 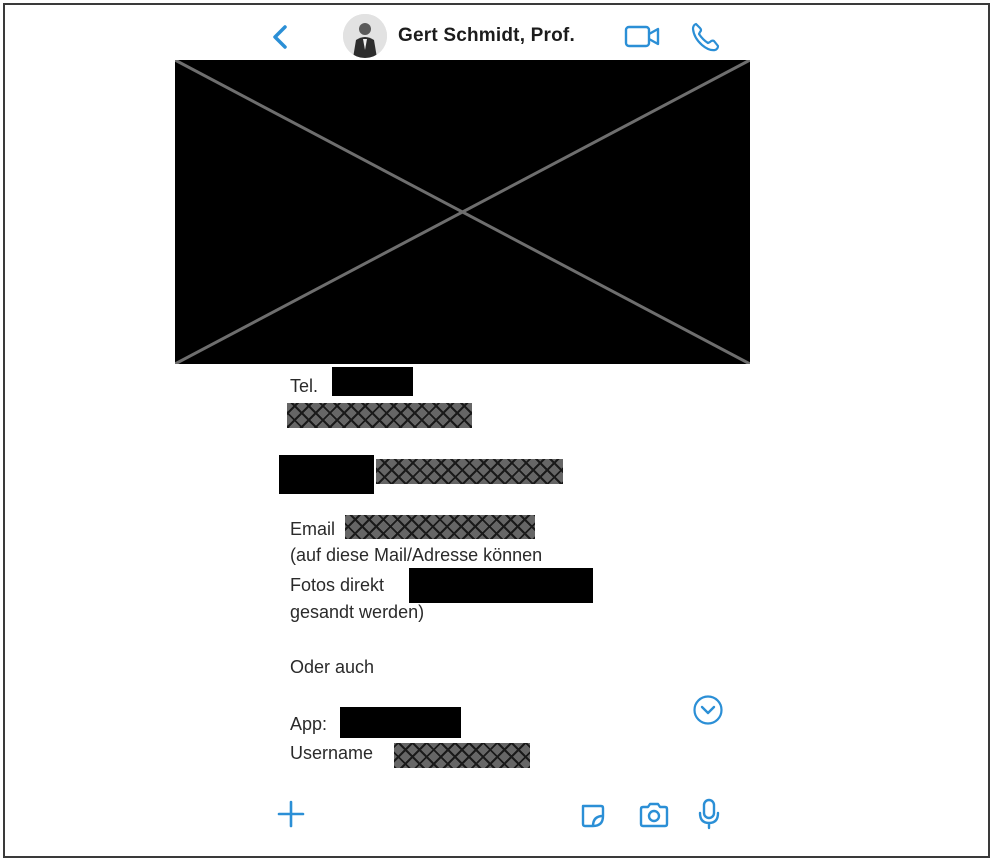 What do you see at coordinates (337, 585) in the screenshot?
I see `email-note-line-2: Fotos direkt` at bounding box center [337, 585].